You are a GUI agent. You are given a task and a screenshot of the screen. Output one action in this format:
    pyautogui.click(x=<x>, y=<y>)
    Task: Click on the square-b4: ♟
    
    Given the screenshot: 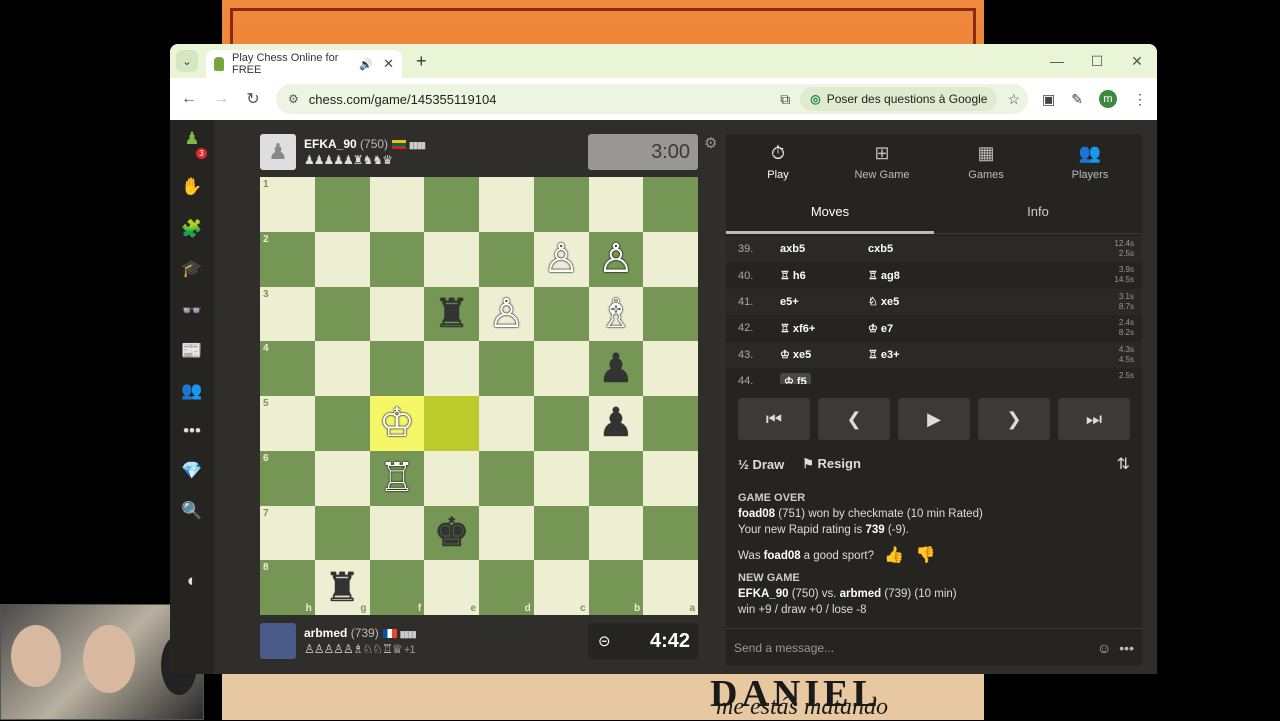 What is the action you would take?
    pyautogui.click(x=616, y=368)
    